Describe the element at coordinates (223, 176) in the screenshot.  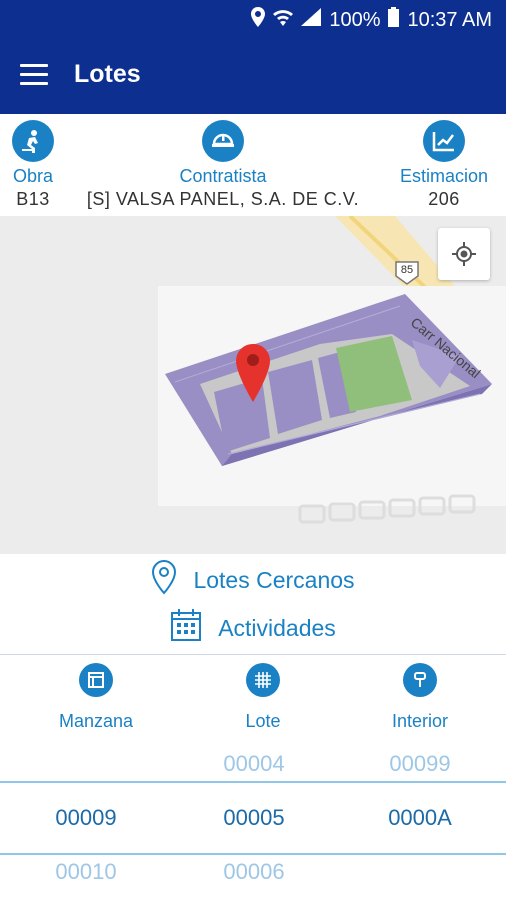
I see `contratista-label: Contratista` at that location.